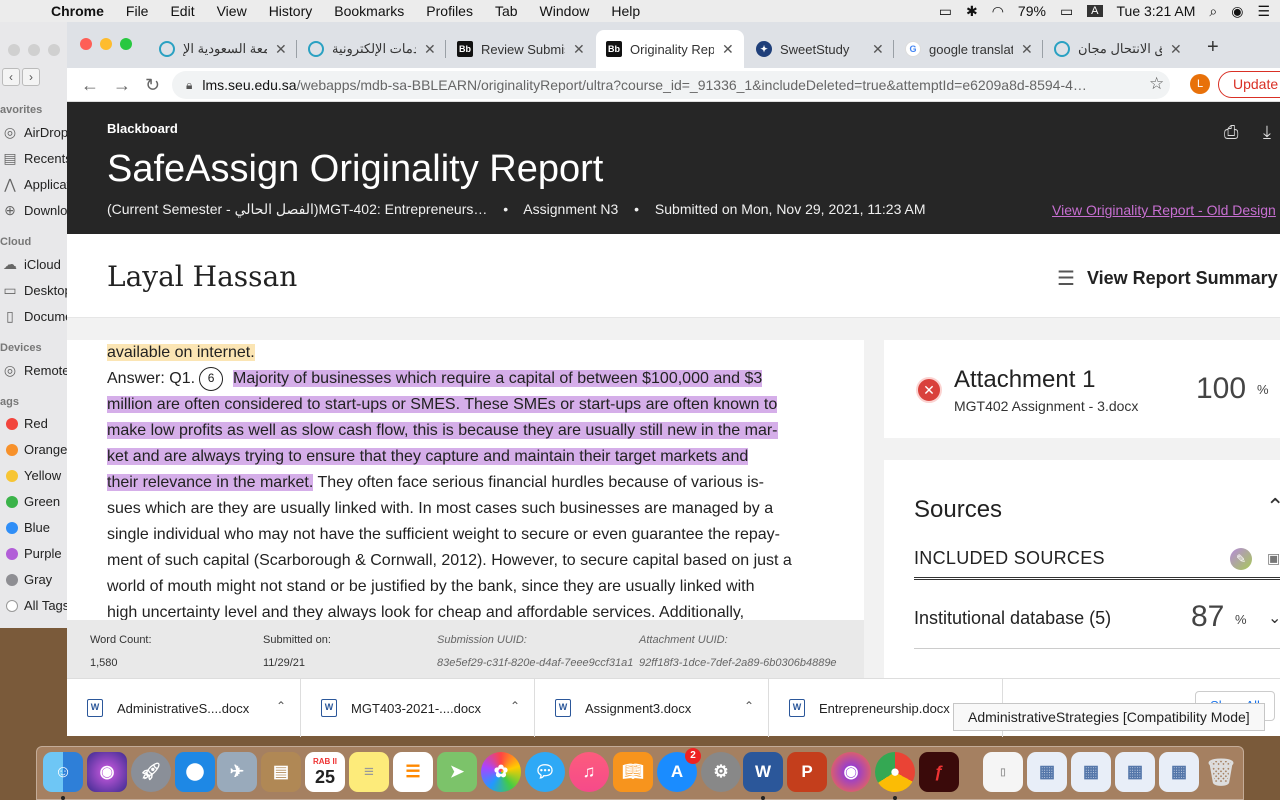  I want to click on finder-item-recents: ▤ Recents, so click(36, 158).